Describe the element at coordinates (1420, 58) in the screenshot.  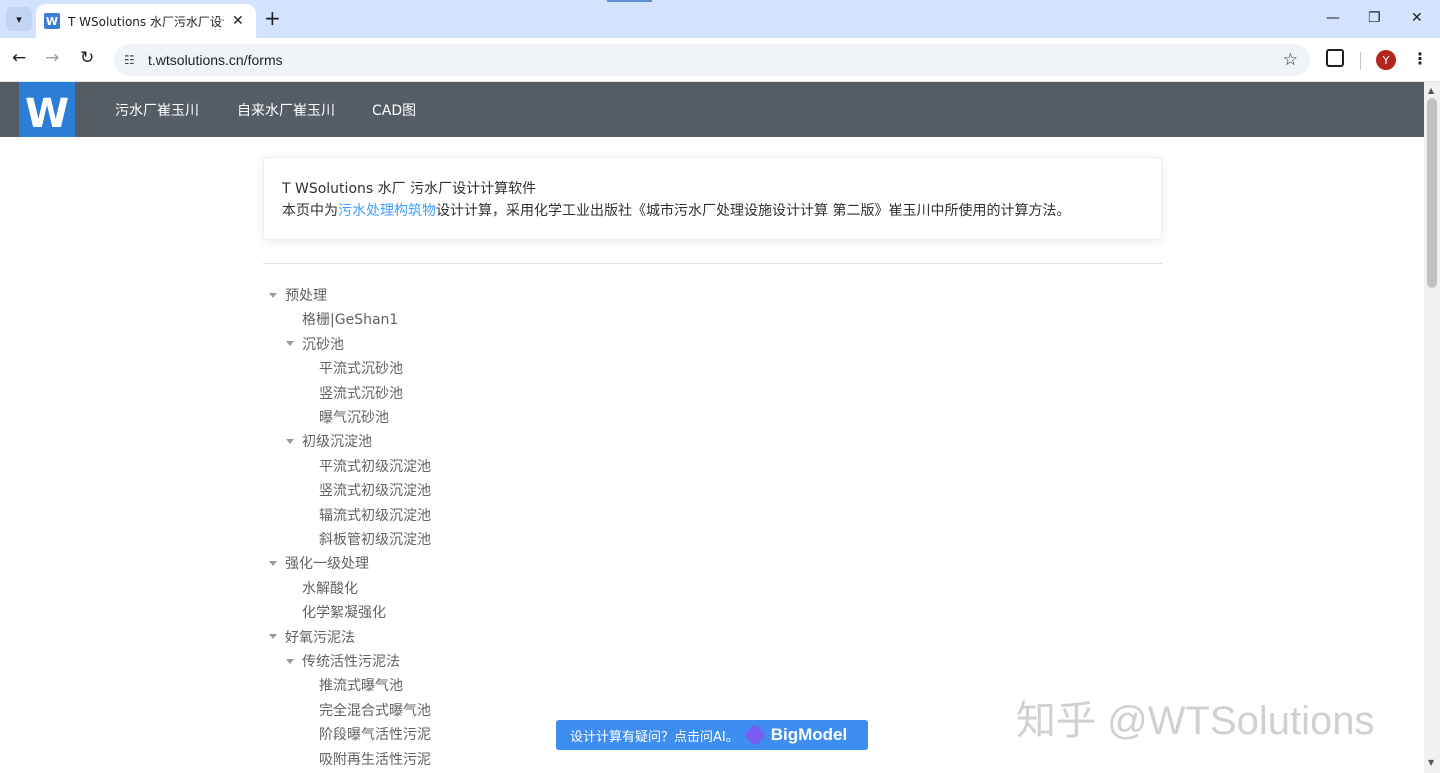
I see `kebab-menu-icon: ⋮` at that location.